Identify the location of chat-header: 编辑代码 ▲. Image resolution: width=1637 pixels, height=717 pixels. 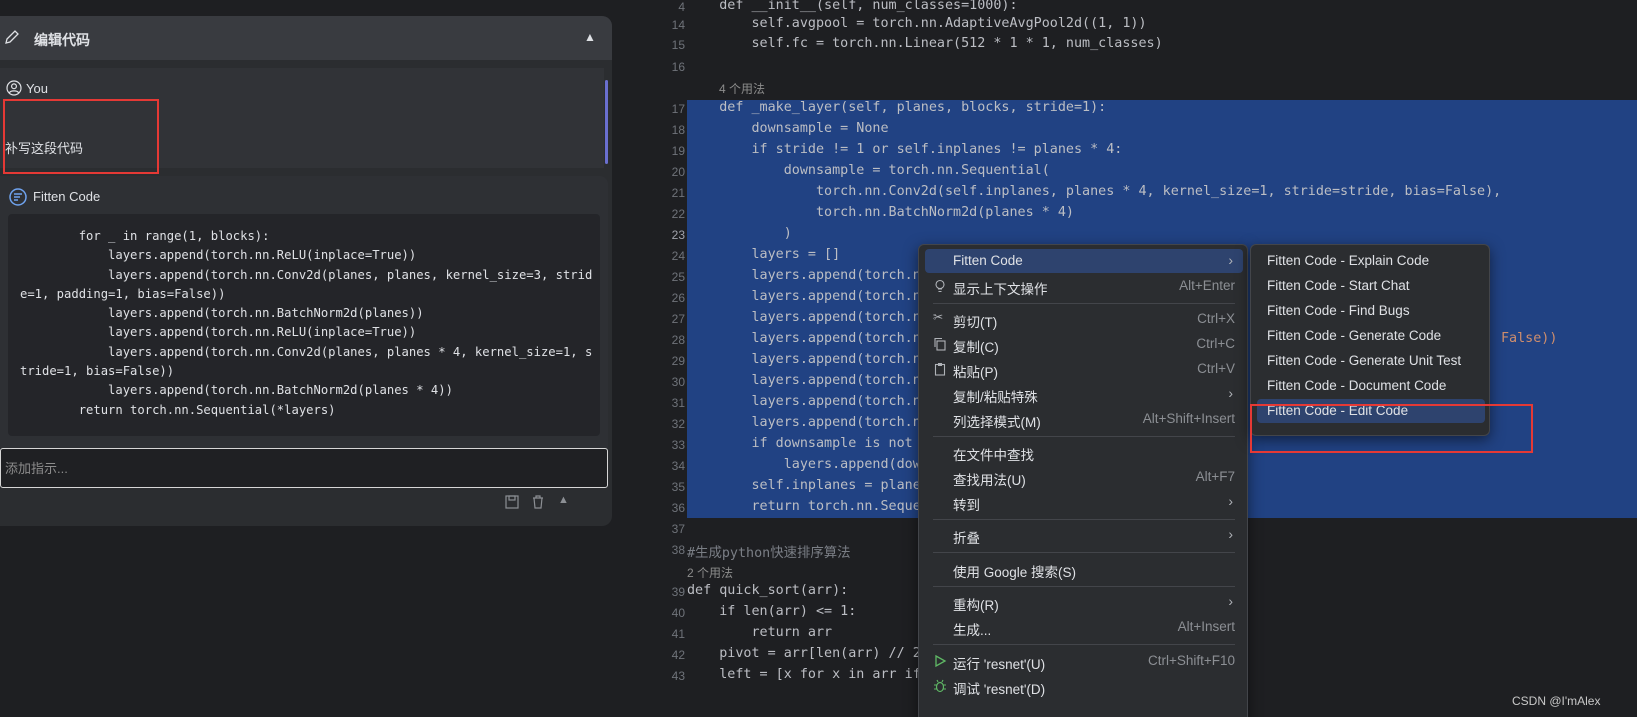
(306, 38).